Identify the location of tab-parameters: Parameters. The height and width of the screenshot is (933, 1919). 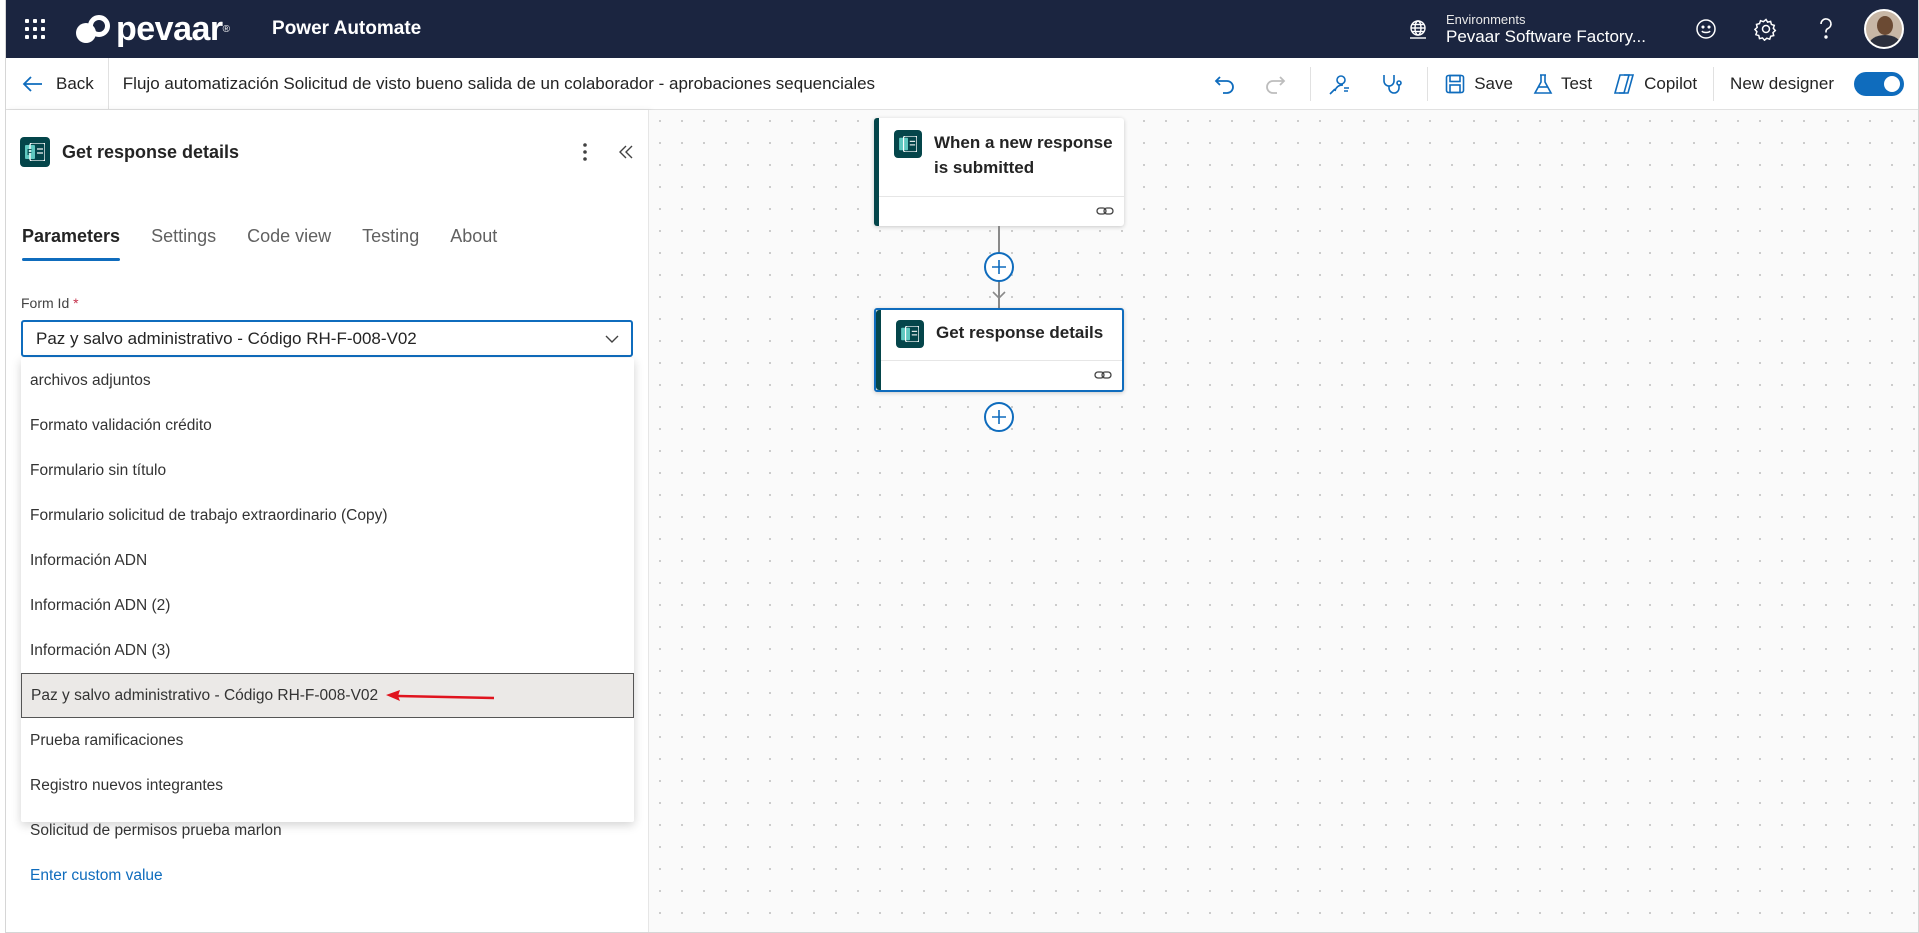
(71, 243).